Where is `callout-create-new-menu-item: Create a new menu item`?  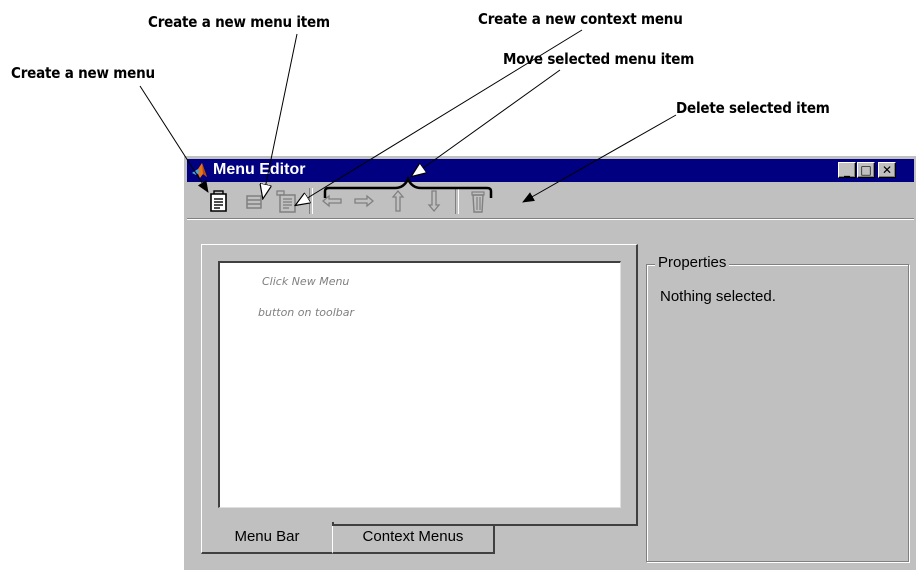 callout-create-new-menu-item: Create a new menu item is located at coordinates (239, 22).